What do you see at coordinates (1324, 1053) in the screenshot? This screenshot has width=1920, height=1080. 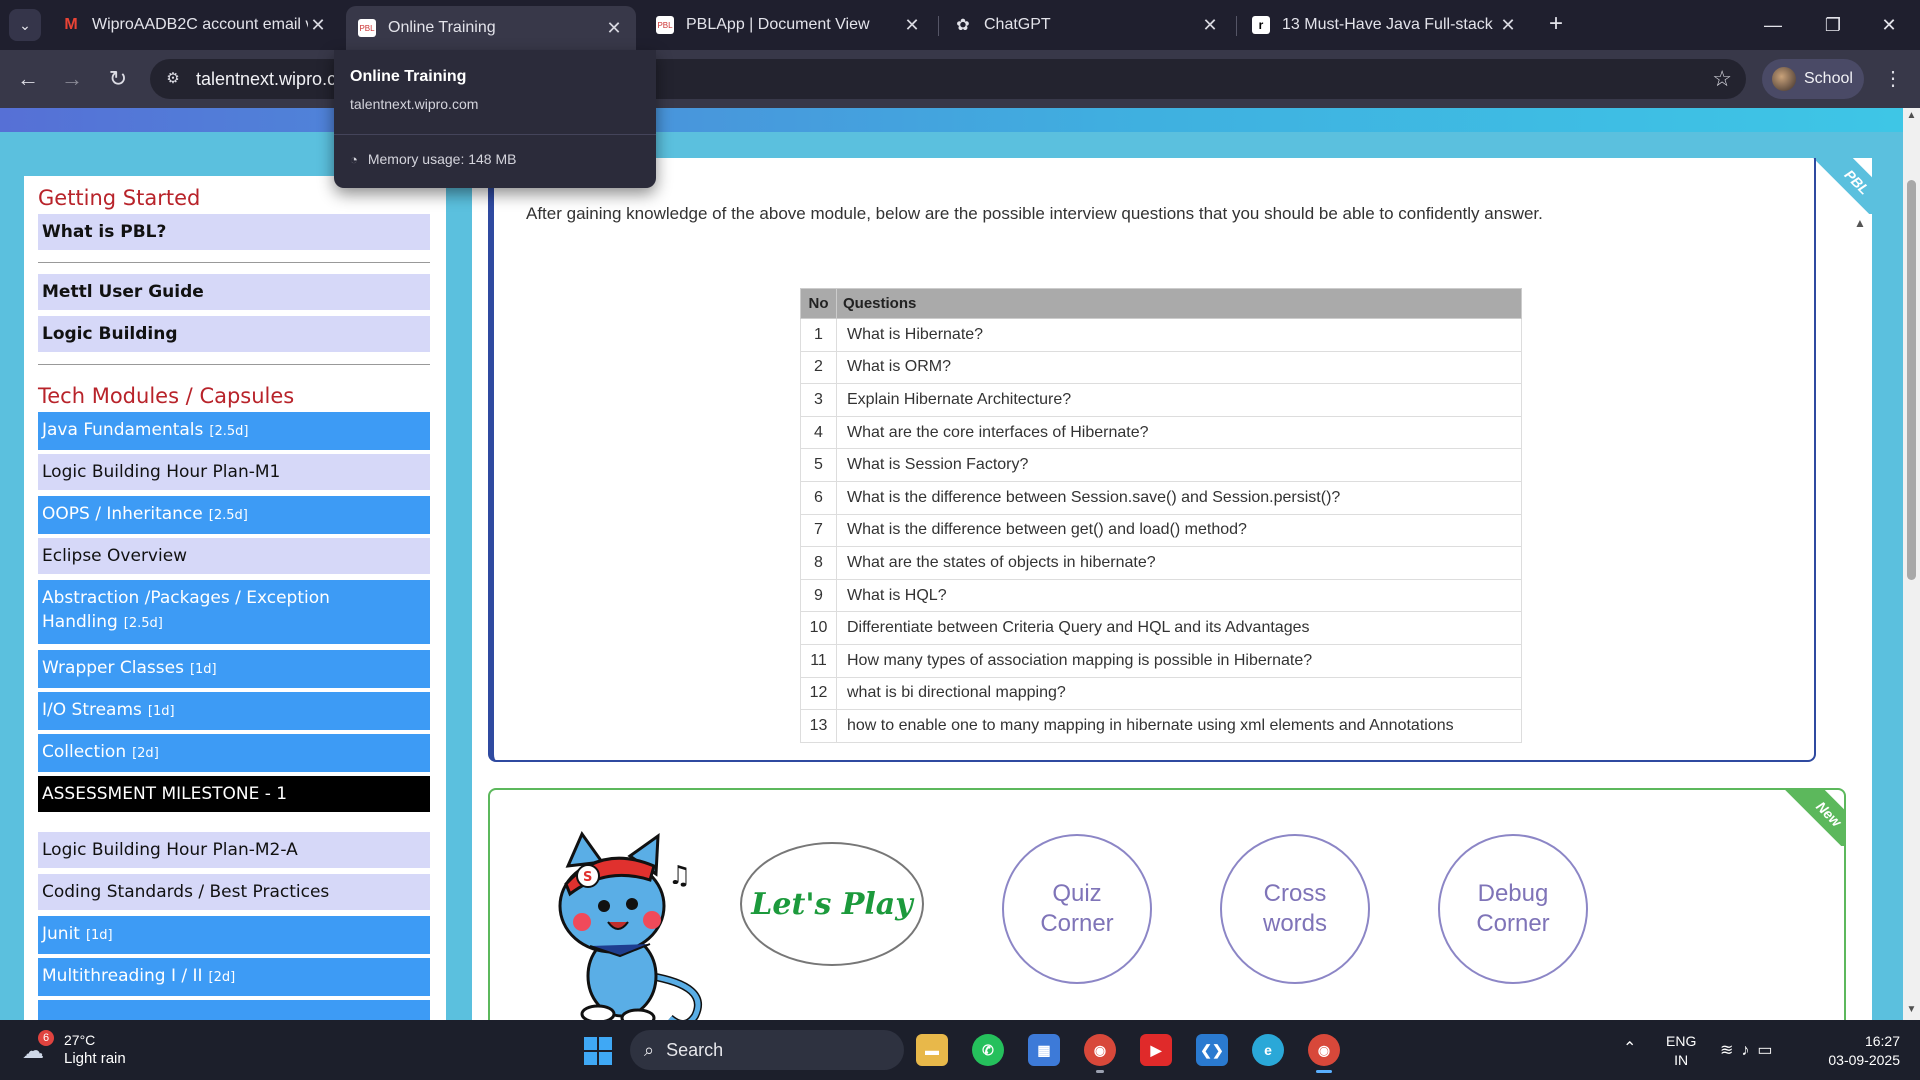 I see `chrome-icon: ◉` at bounding box center [1324, 1053].